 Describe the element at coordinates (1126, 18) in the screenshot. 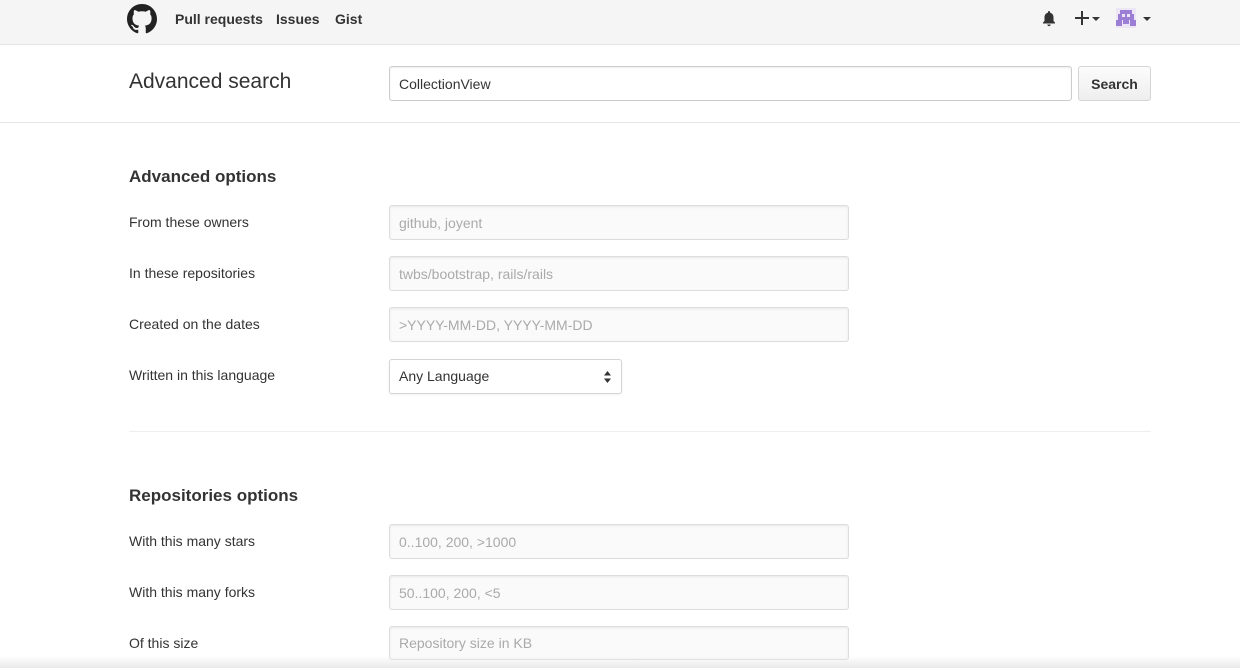

I see `avatar-icon` at that location.